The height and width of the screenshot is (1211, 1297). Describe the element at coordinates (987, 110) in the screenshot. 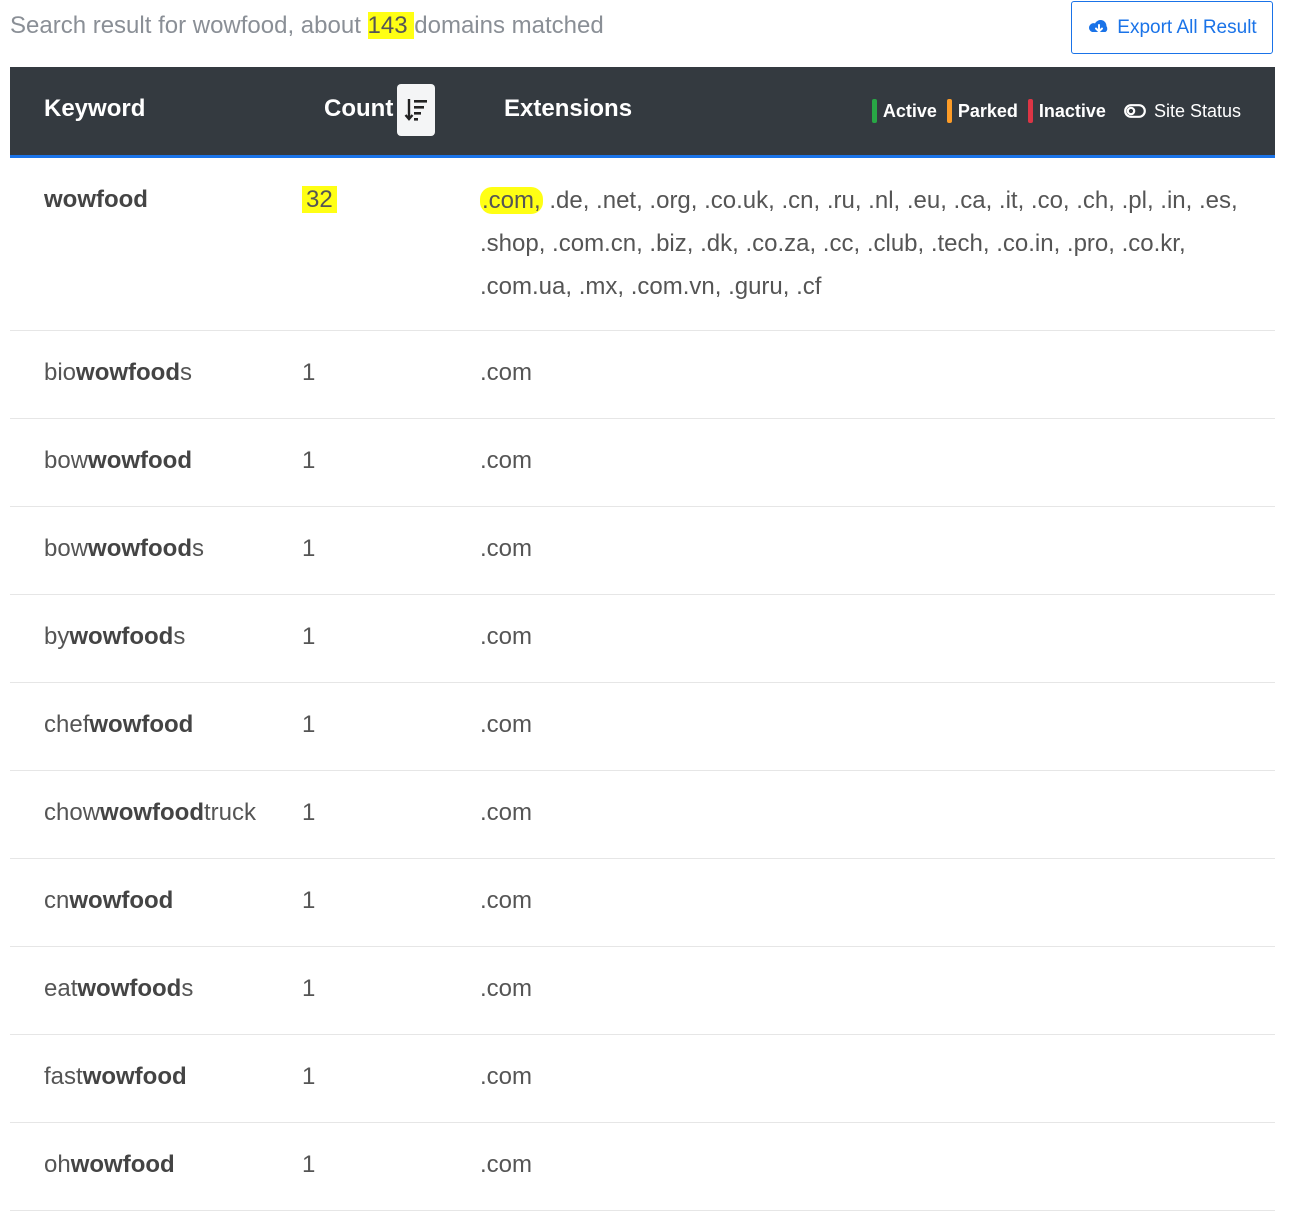

I see `legend-parked-label: Parked` at that location.